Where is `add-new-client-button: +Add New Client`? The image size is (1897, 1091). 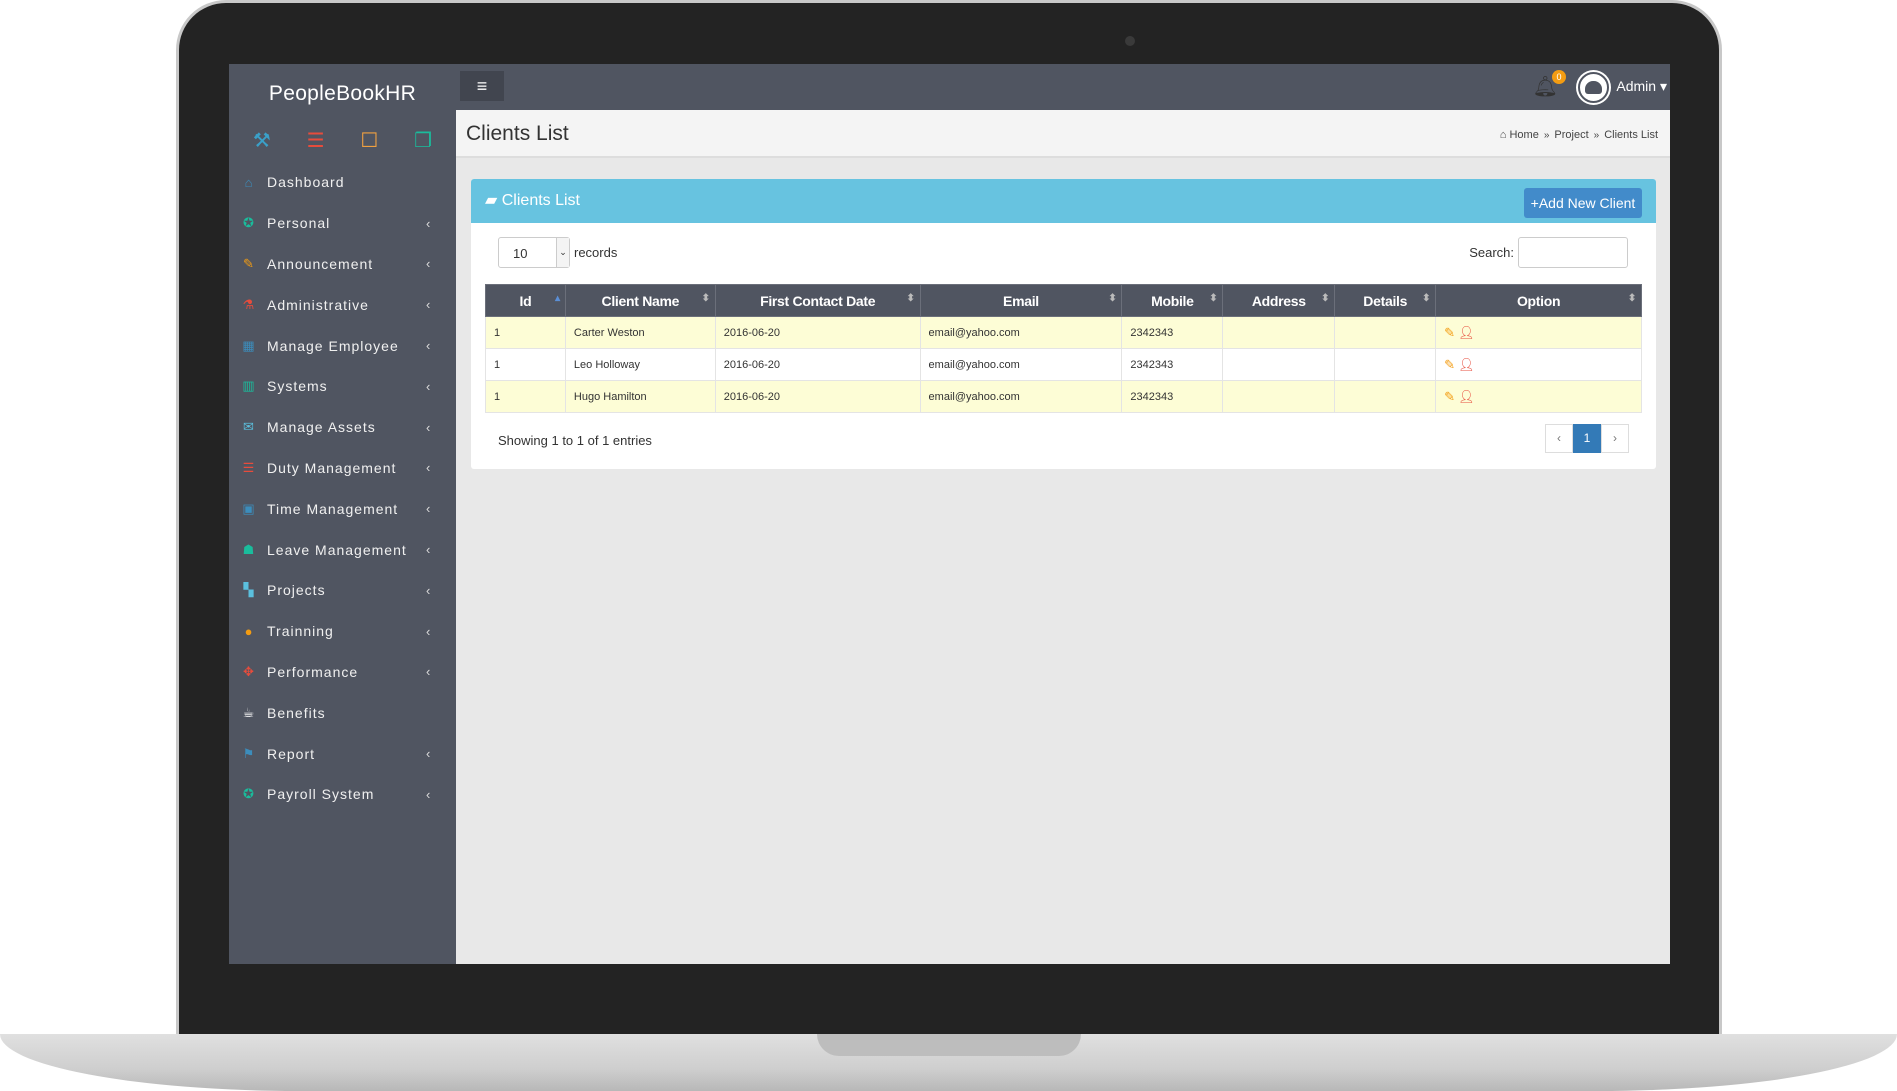 add-new-client-button: +Add New Client is located at coordinates (1583, 203).